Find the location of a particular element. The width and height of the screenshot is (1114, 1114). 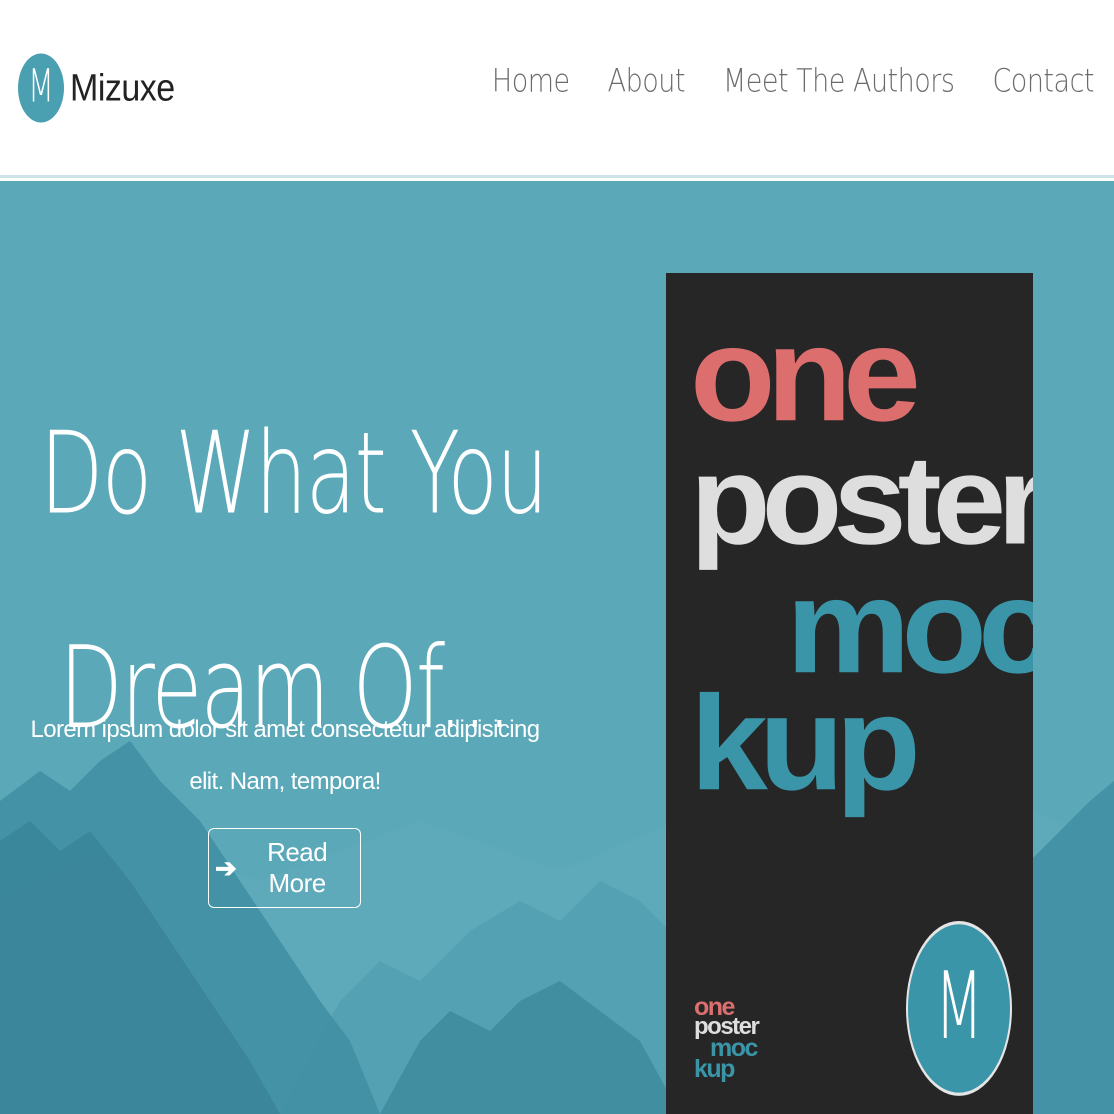

poster-word-poster: poster is located at coordinates (861, 500).